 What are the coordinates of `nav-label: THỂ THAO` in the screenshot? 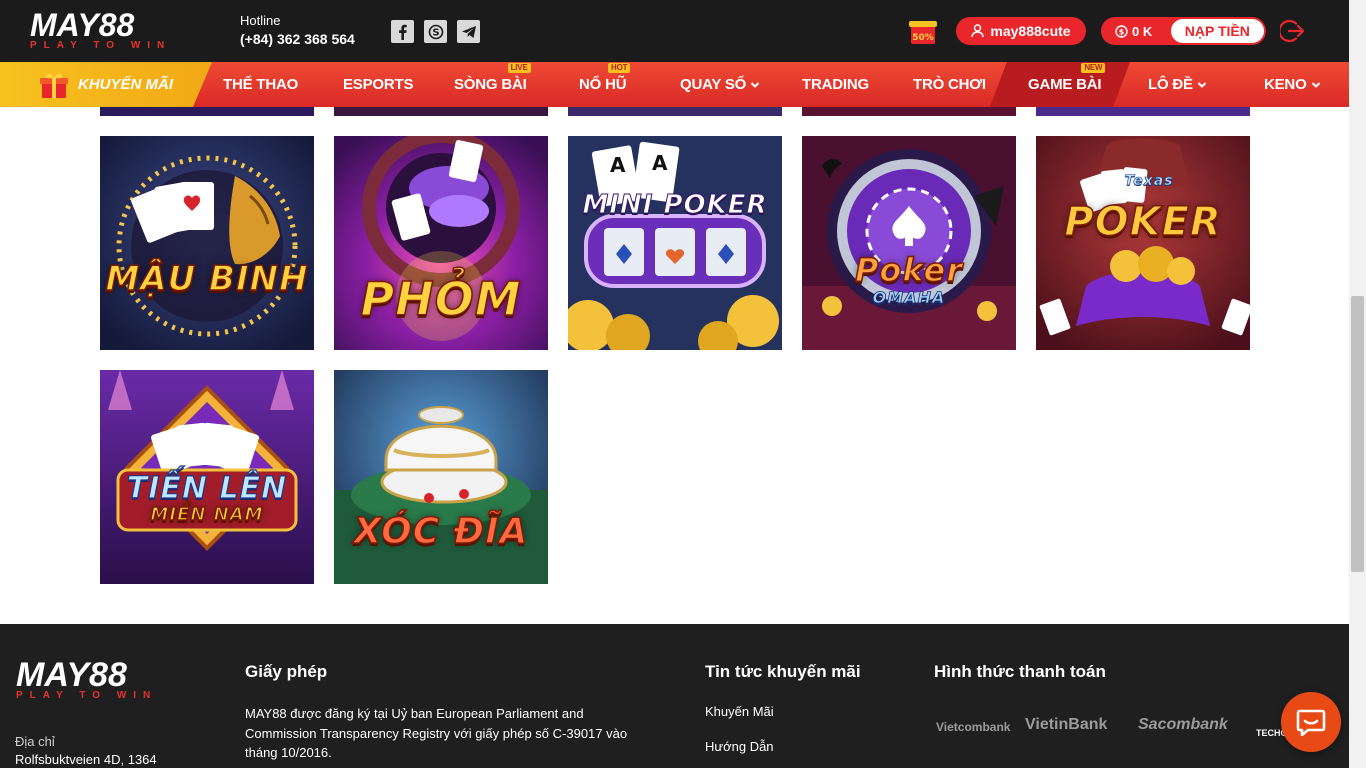 It's located at (261, 84).